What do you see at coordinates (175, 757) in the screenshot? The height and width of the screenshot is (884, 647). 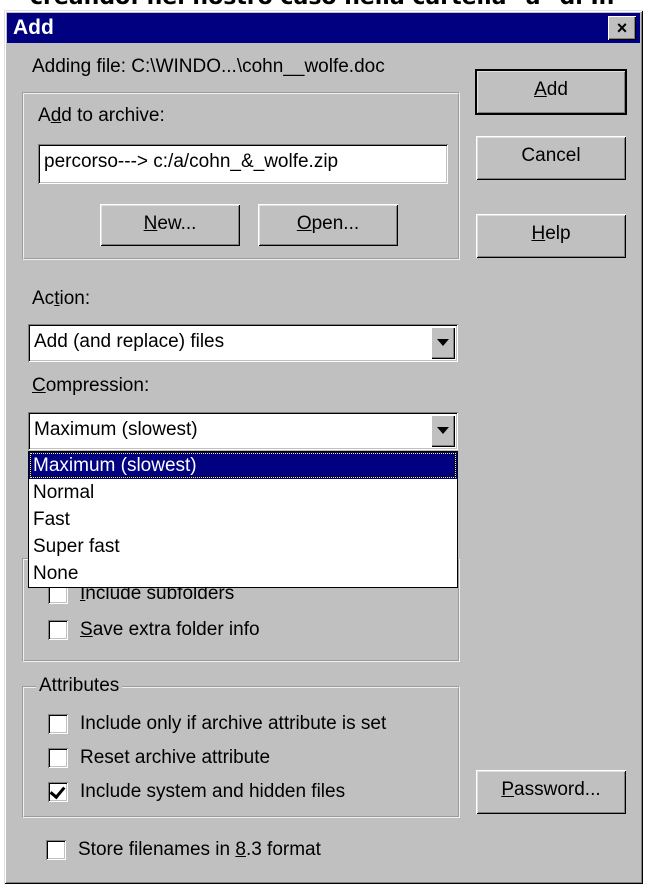 I see `reset-archive-attr-label: Reset archive attribute` at bounding box center [175, 757].